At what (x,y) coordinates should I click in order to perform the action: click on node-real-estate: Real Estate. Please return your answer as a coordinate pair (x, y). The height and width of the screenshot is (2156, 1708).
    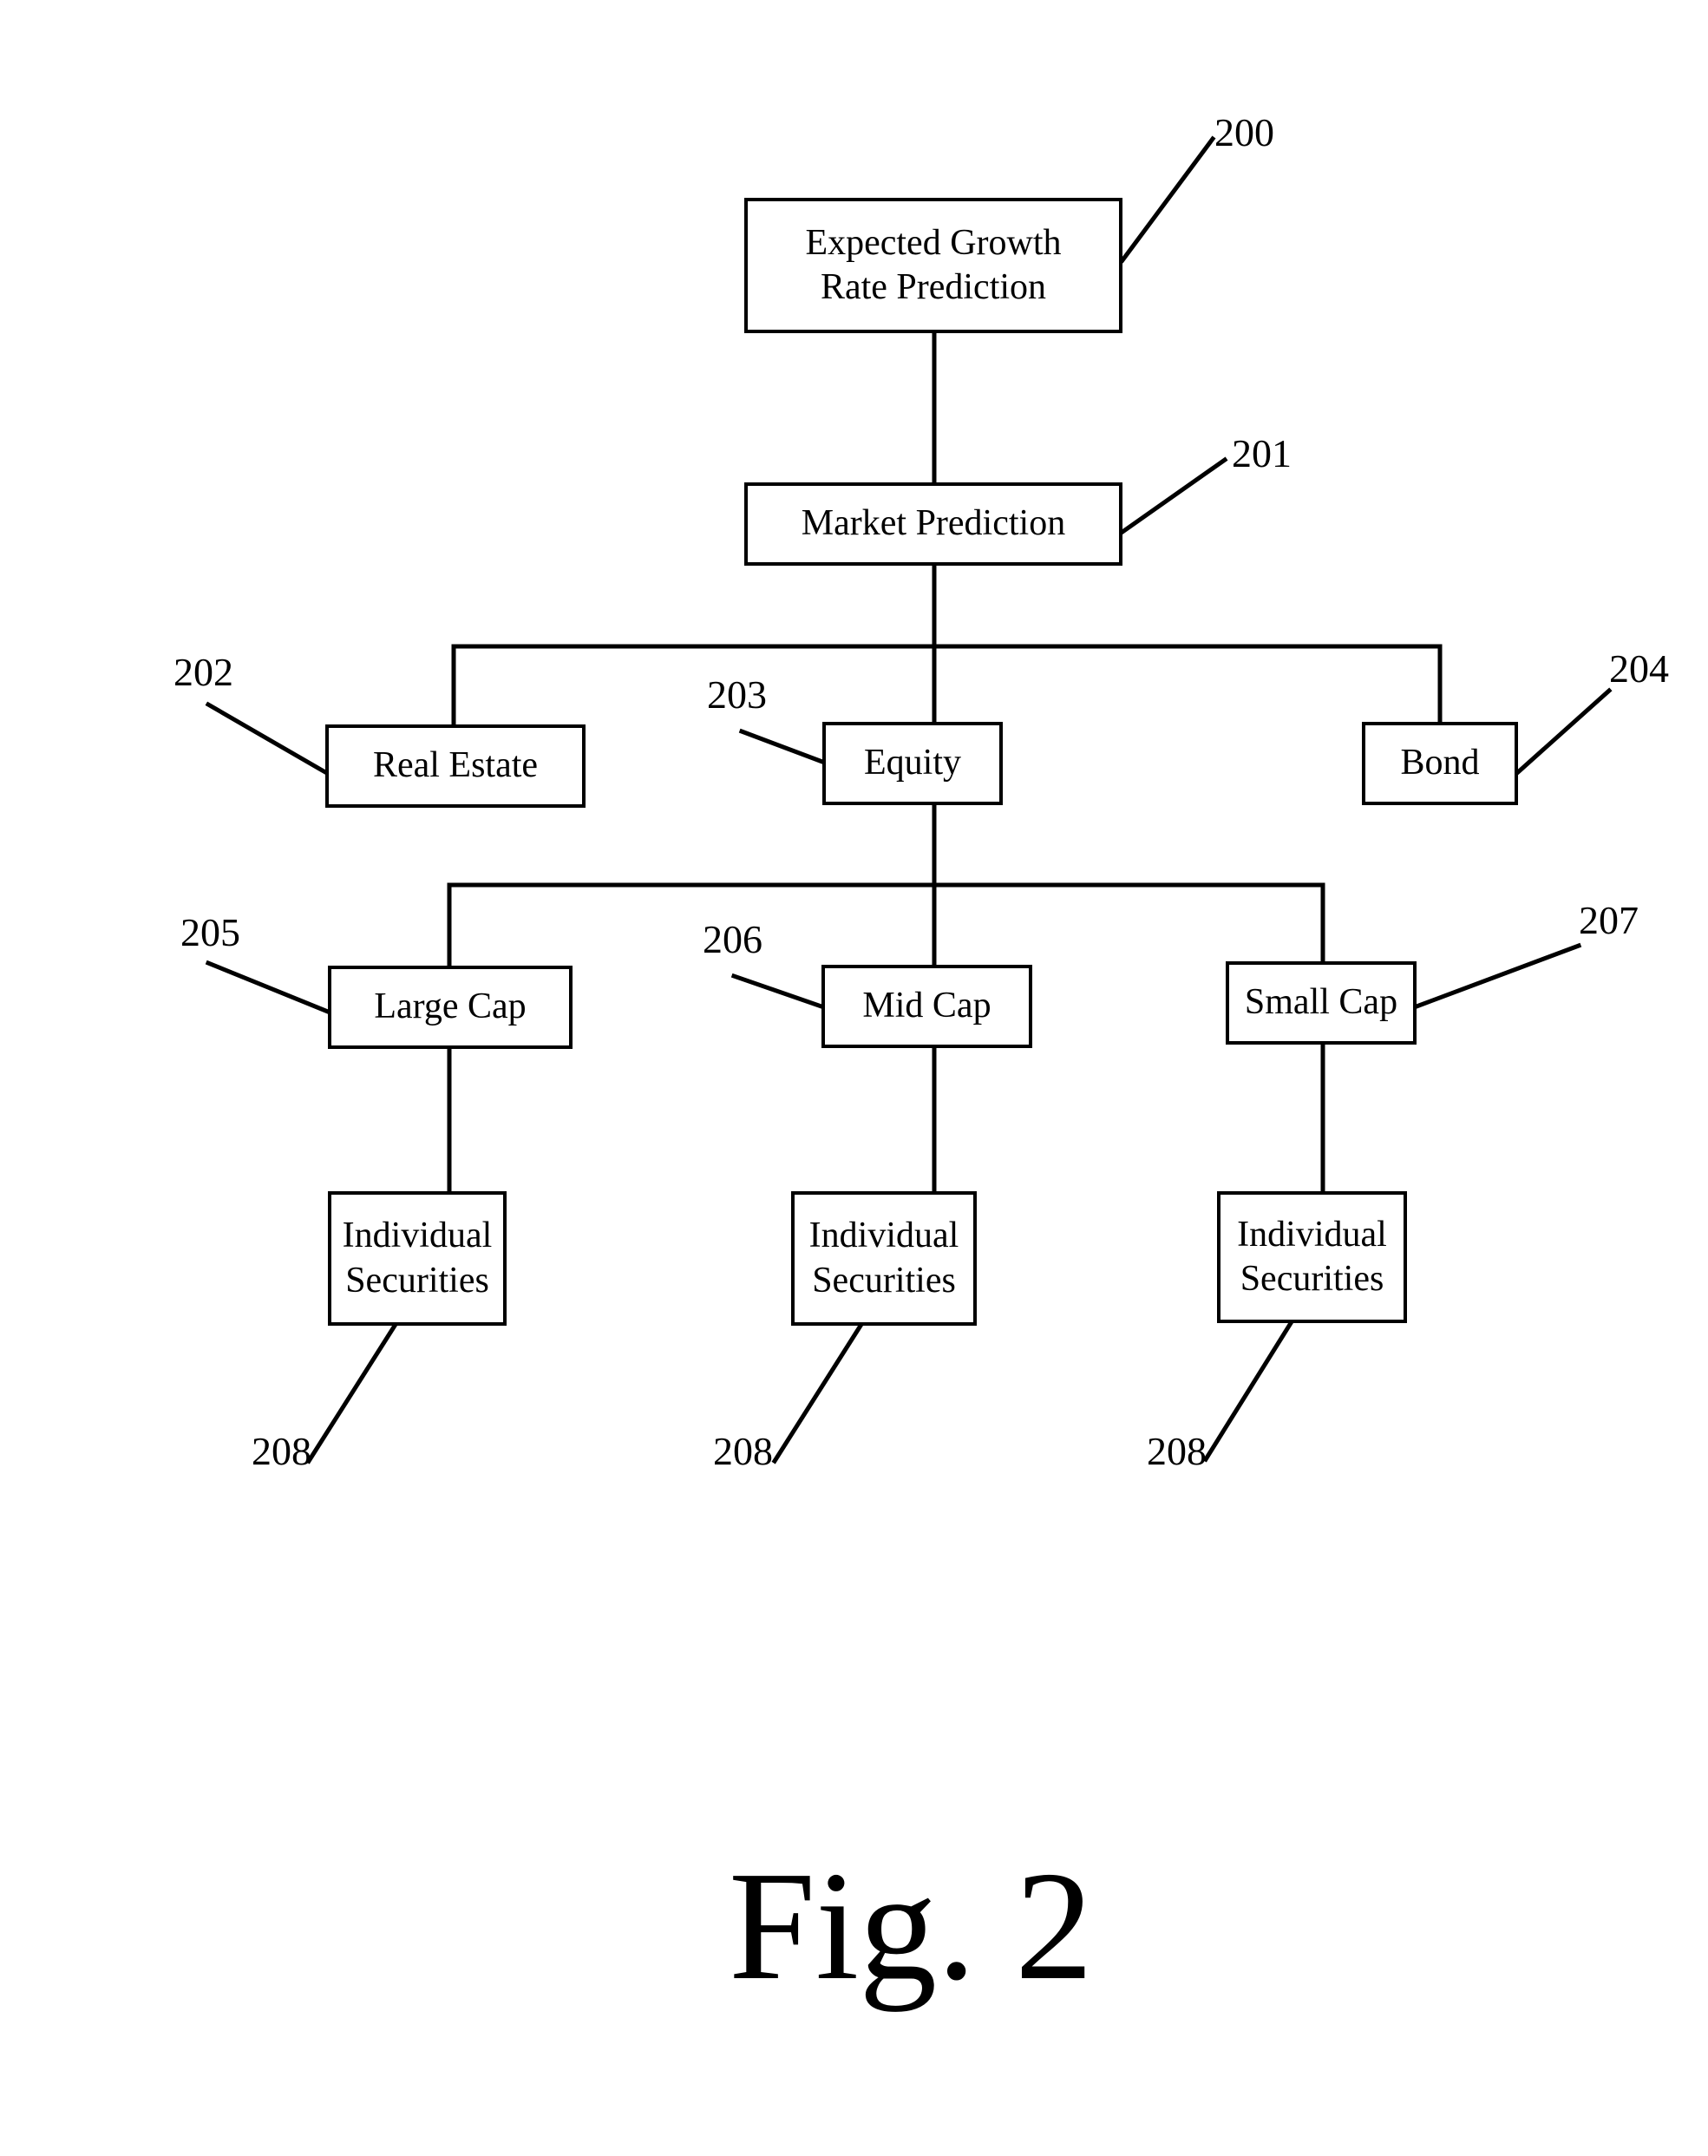
    Looking at the image, I should click on (456, 766).